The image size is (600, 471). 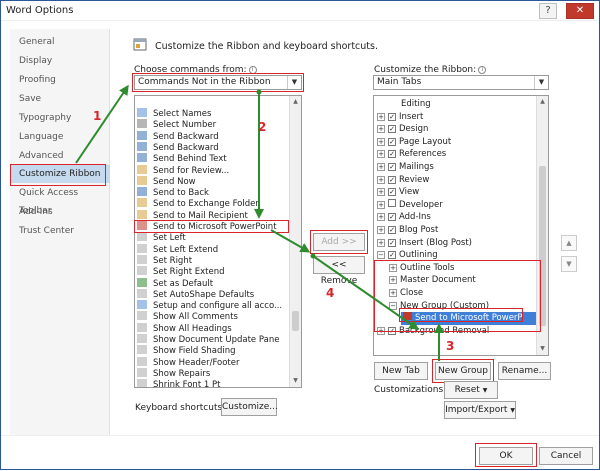 I want to click on ribbon-tree-item: Editing, so click(x=416, y=104).